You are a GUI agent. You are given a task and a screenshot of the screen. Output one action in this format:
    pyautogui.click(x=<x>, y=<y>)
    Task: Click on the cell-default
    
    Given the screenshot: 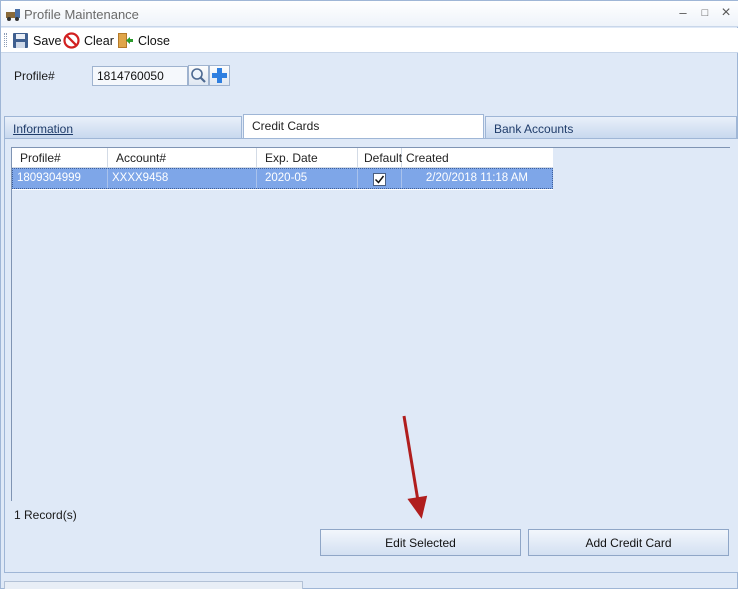 What is the action you would take?
    pyautogui.click(x=380, y=178)
    